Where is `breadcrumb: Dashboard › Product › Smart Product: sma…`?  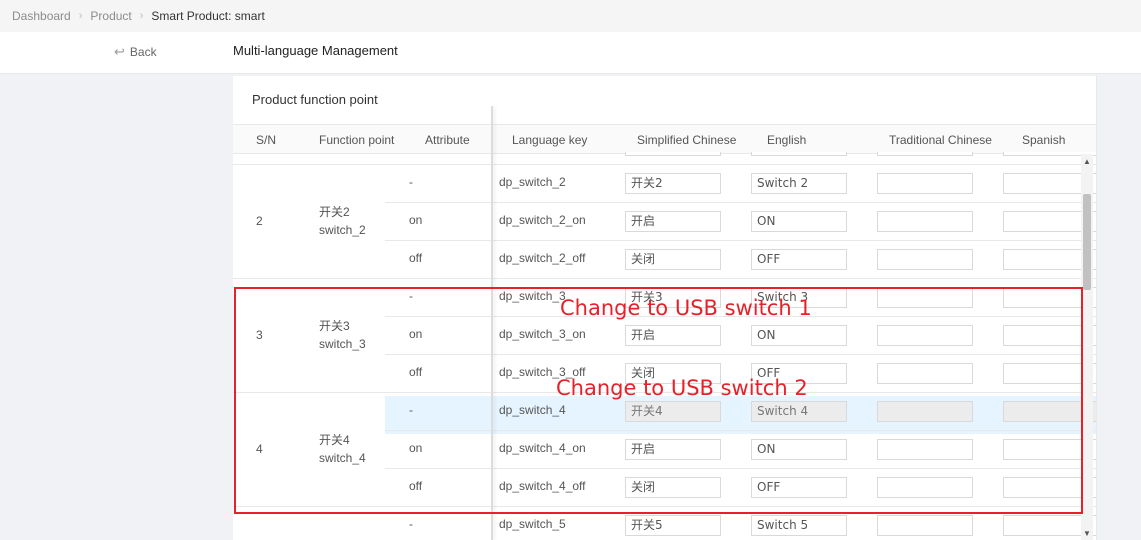
breadcrumb: Dashboard › Product › Smart Product: sma… is located at coordinates (570, 16).